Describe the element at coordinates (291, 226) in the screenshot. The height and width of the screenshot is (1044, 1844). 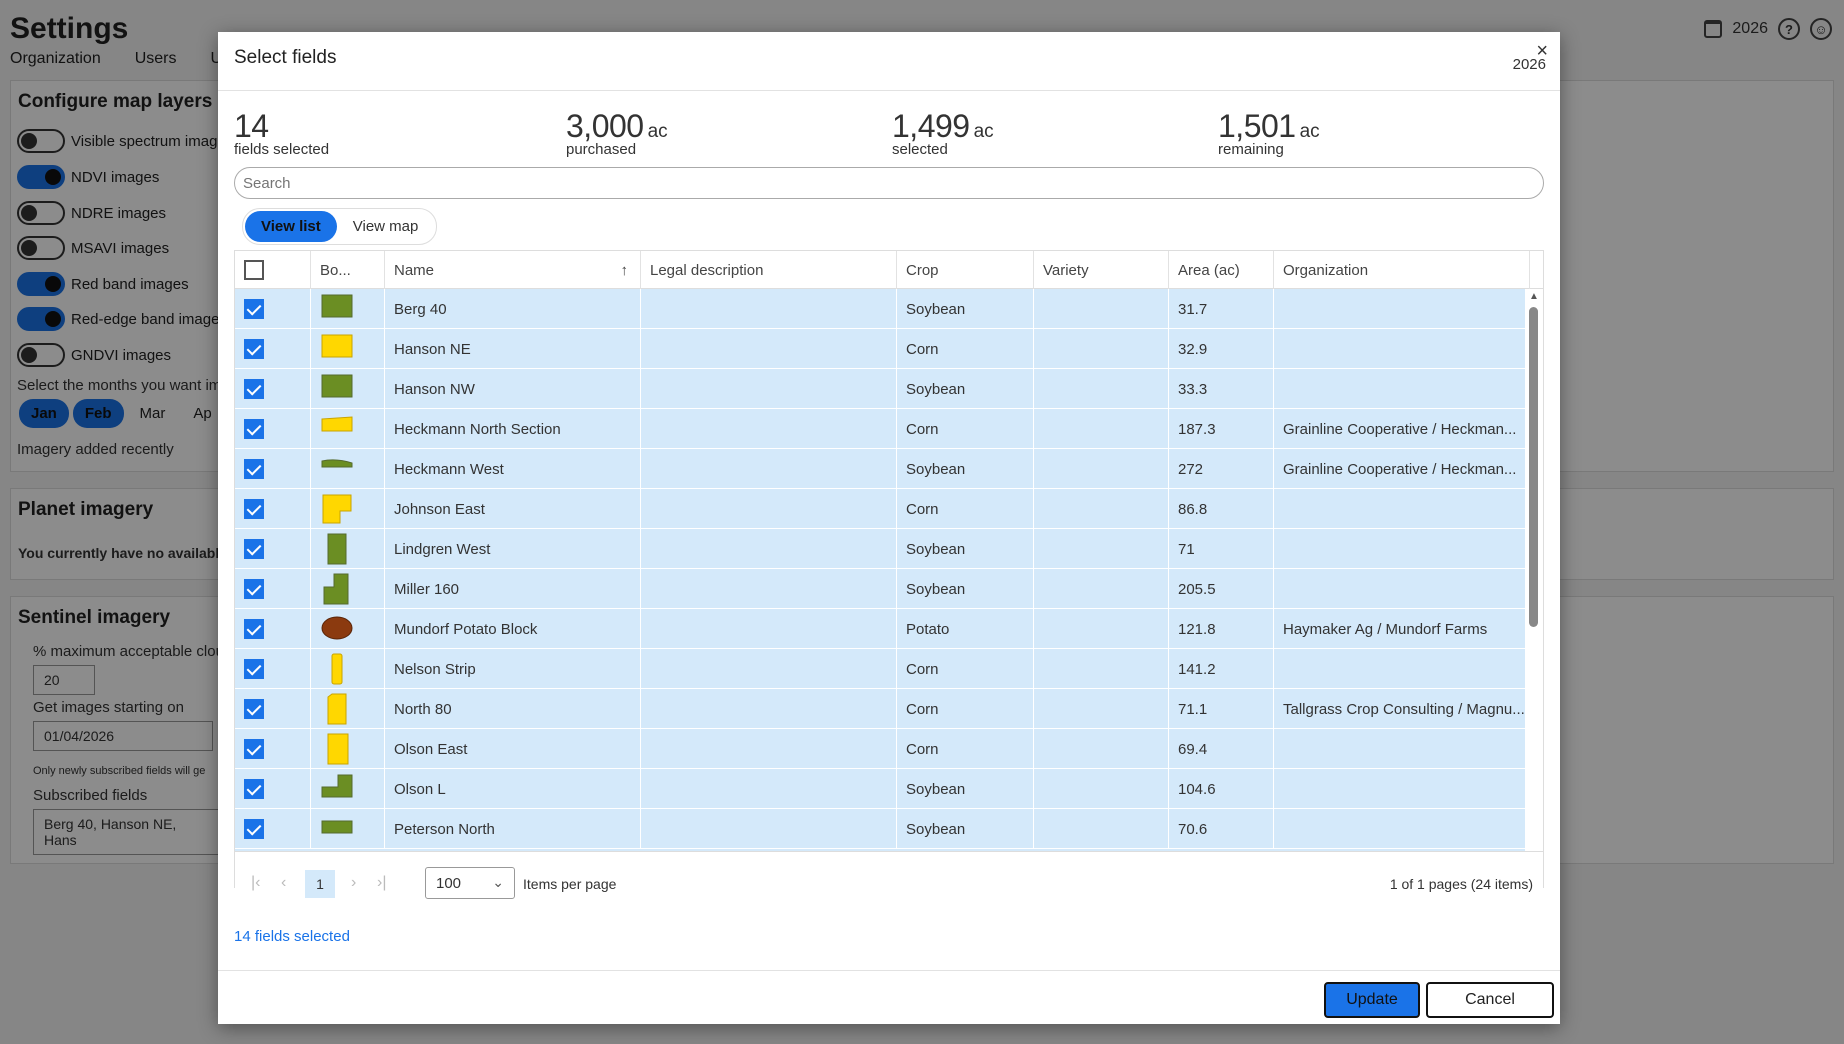
I see `view-list-button: View list` at that location.